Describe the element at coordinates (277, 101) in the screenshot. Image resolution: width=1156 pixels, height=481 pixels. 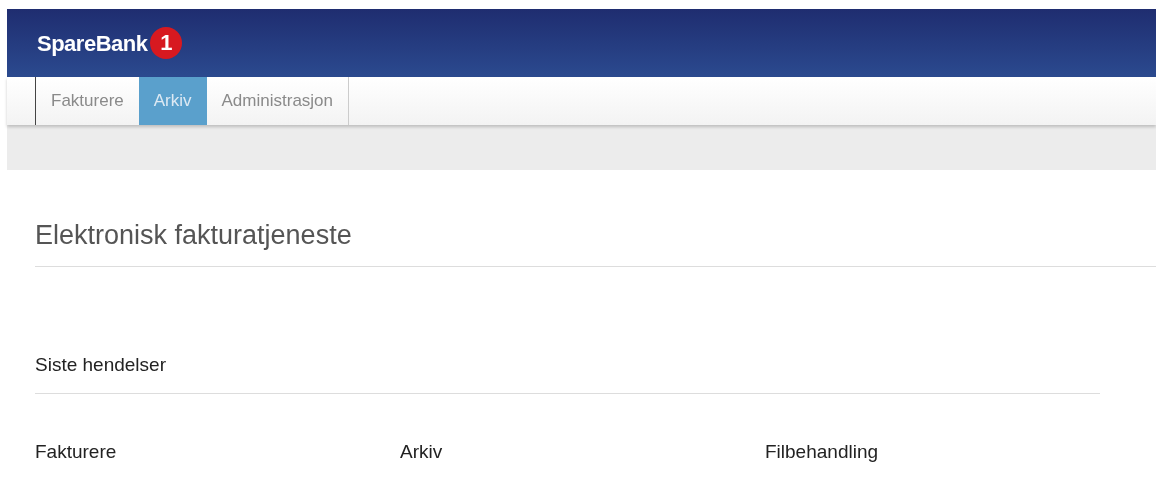
I see `nav-tab: Administrasjon` at that location.